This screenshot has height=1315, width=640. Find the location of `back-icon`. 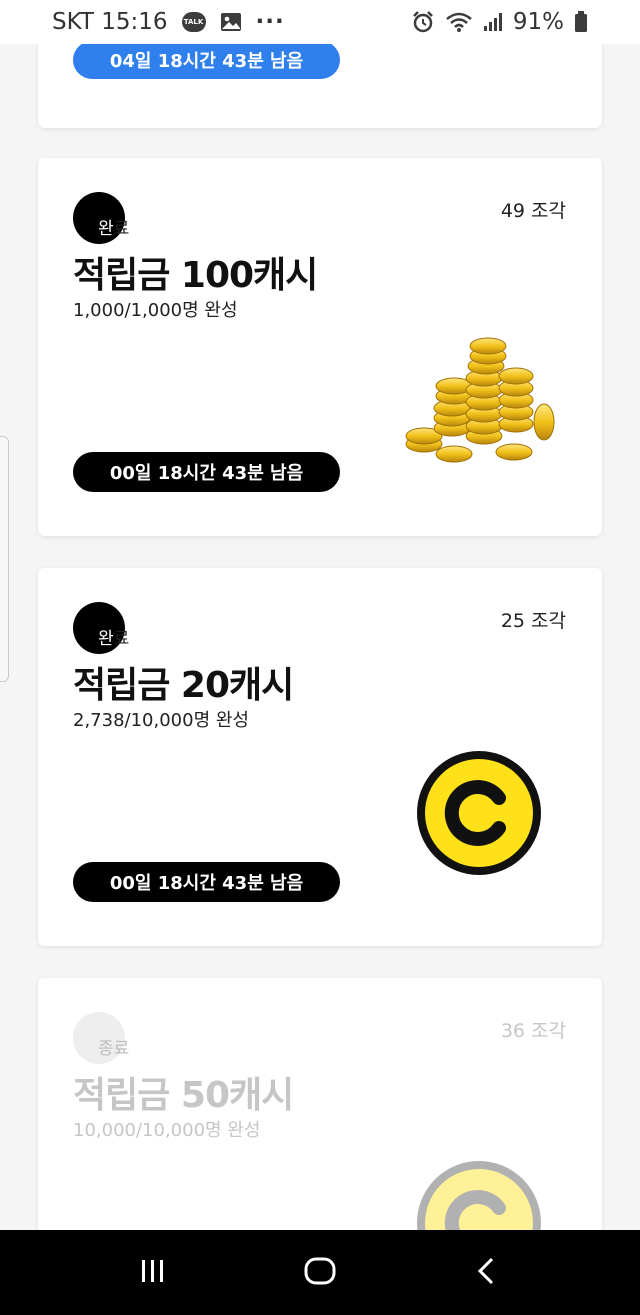

back-icon is located at coordinates (486, 1270).